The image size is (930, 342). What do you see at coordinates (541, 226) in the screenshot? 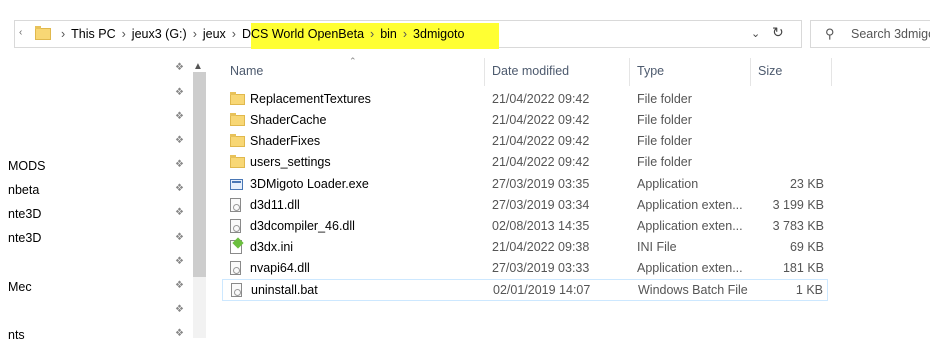
I see `file-date: 02/08/2013 14:35` at bounding box center [541, 226].